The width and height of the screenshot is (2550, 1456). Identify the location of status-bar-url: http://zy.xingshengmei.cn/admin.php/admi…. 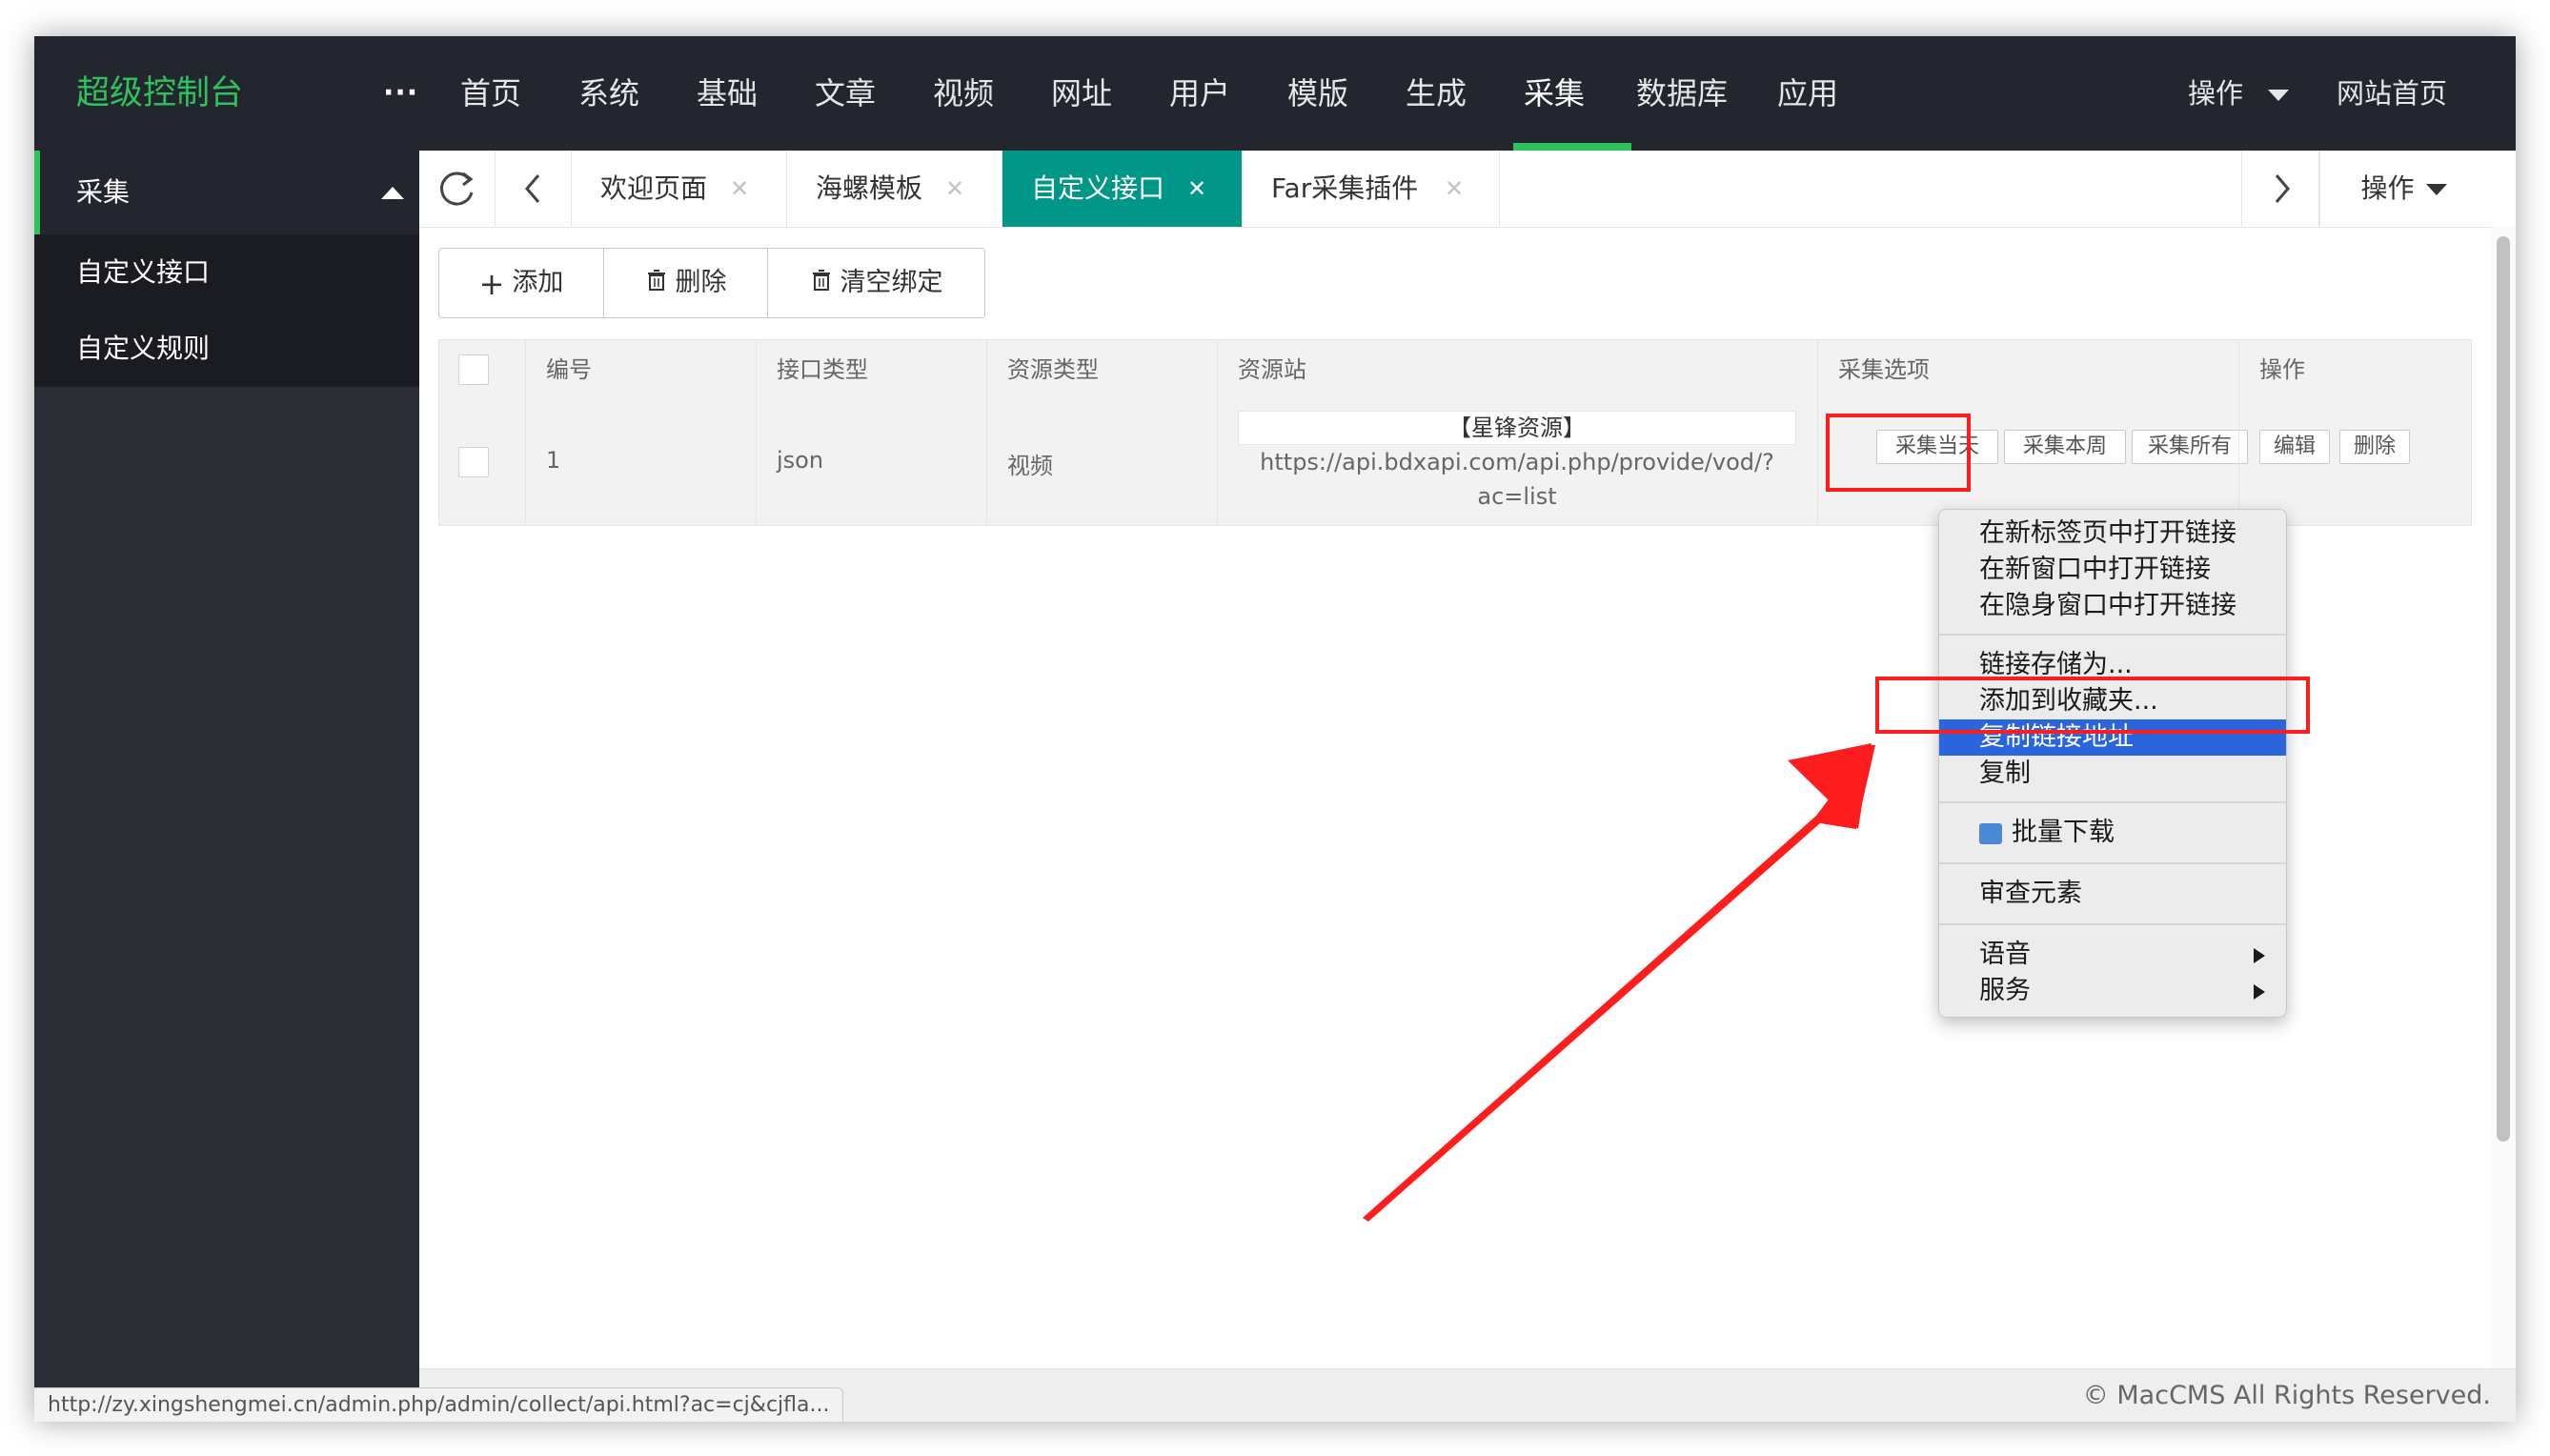
(439, 1404).